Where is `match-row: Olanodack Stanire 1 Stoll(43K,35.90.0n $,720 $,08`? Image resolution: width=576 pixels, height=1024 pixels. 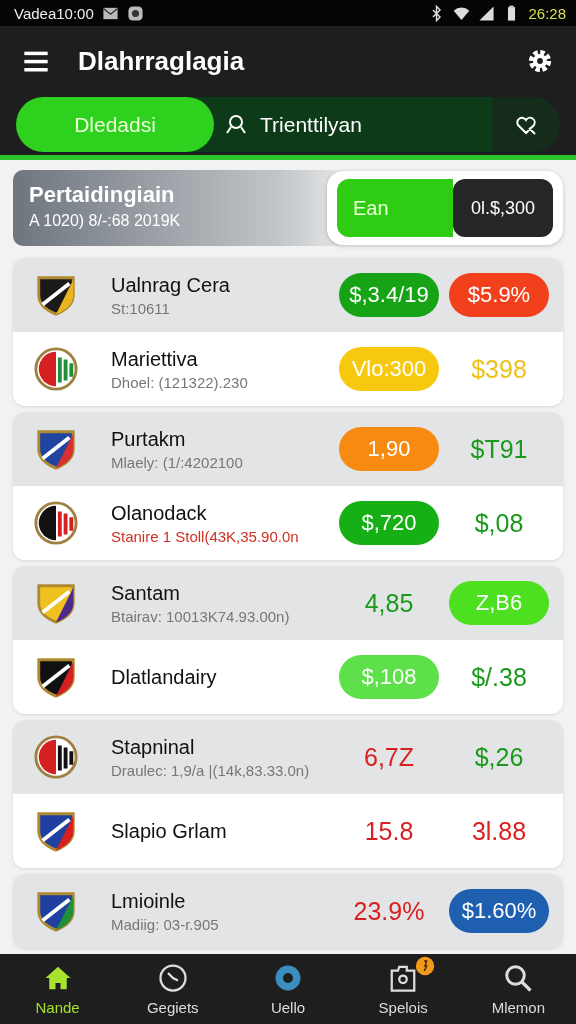
match-row: Olanodack Stanire 1 Stoll(43K,35.90.0n $,720 $,08 is located at coordinates (288, 523).